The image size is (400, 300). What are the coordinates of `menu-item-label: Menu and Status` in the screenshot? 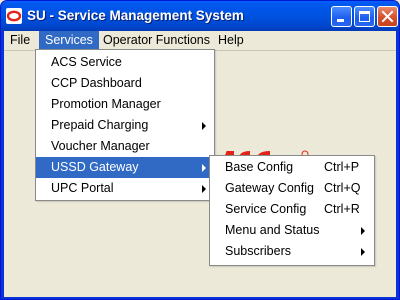 It's located at (272, 230).